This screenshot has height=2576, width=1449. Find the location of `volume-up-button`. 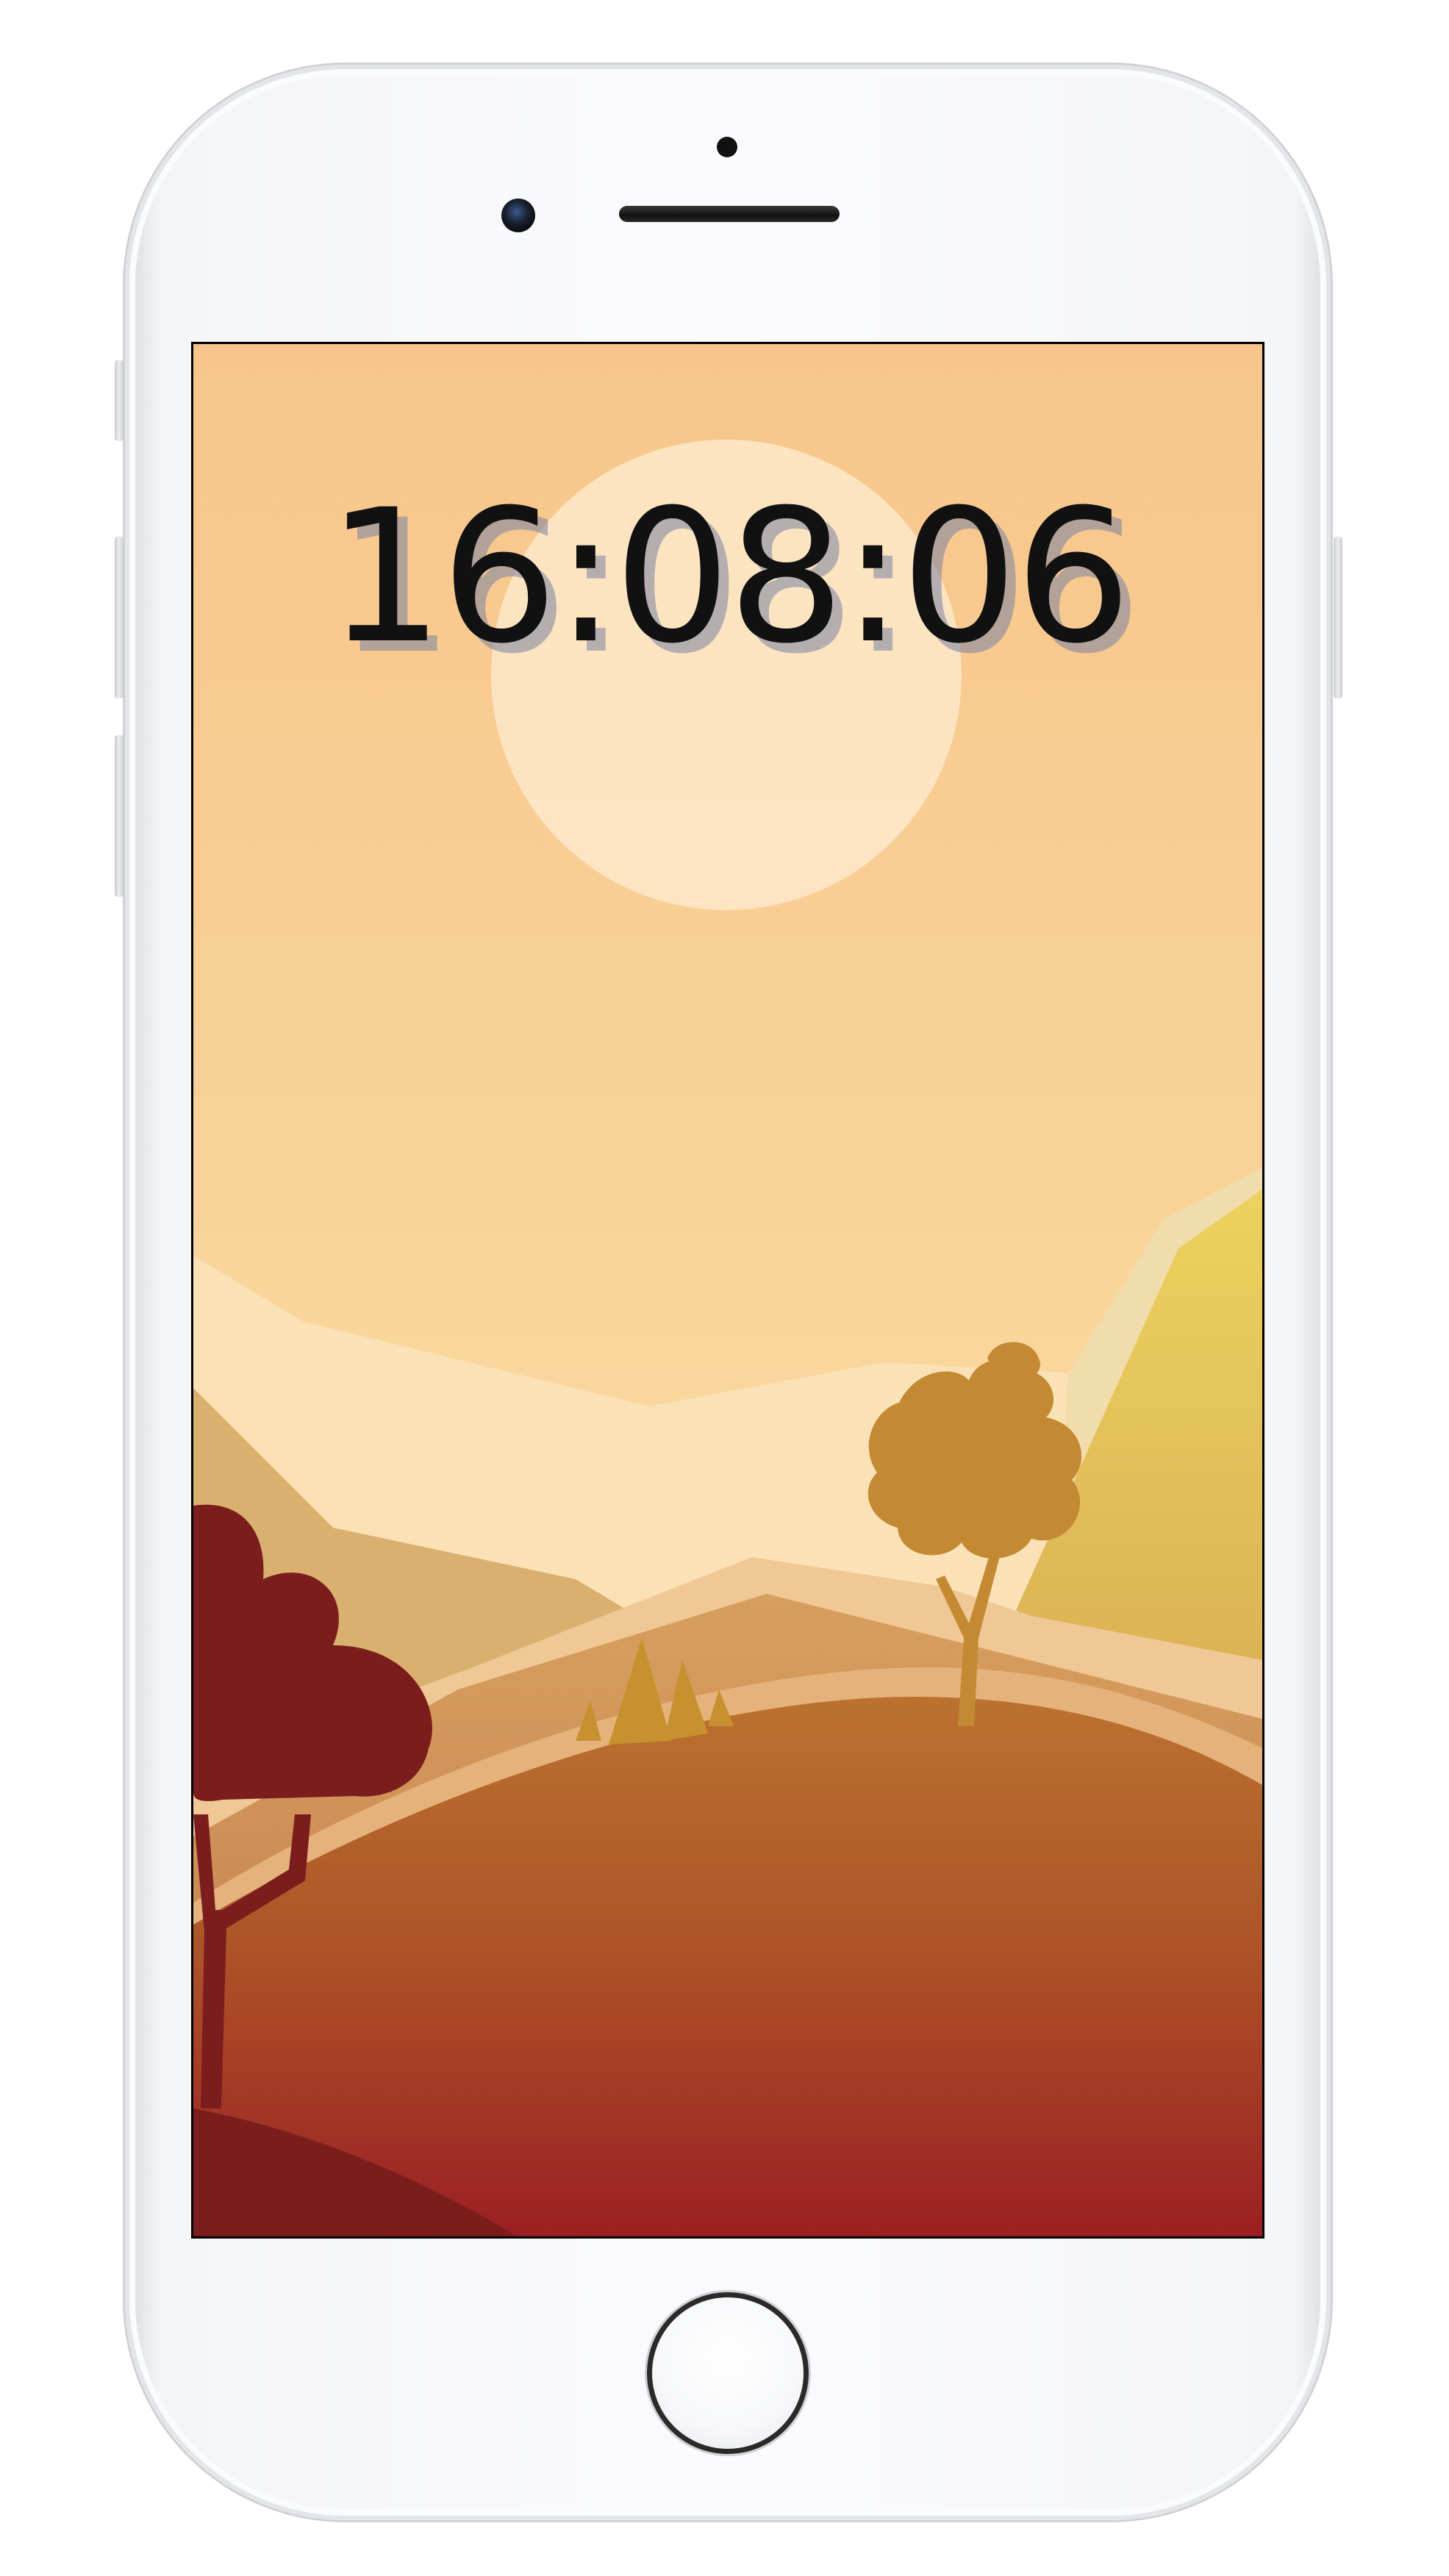

volume-up-button is located at coordinates (120, 617).